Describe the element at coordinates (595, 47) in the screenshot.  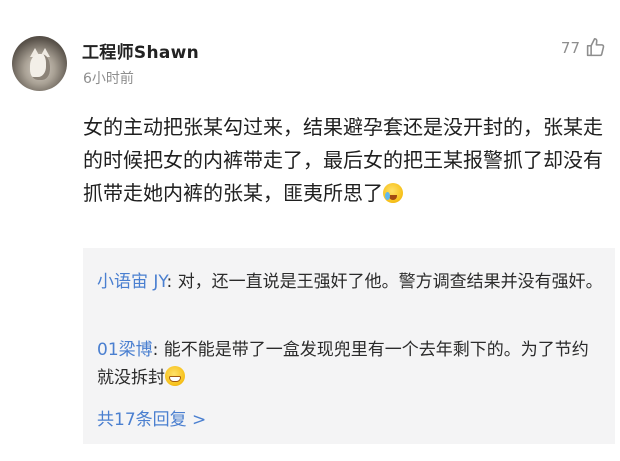
I see `thumbs-up-icon` at that location.